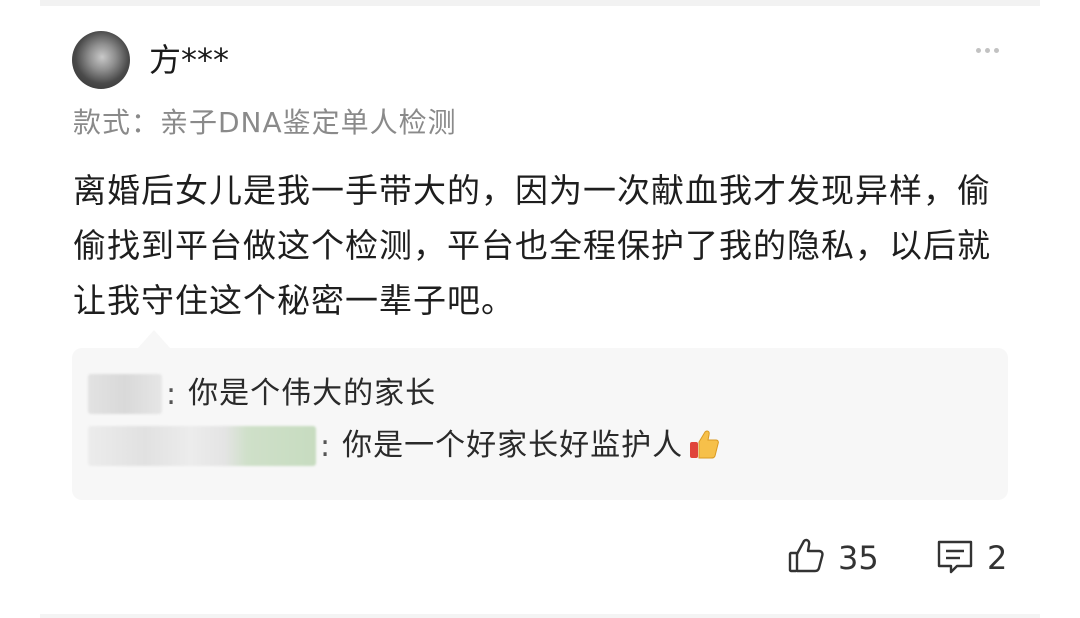  Describe the element at coordinates (265, 122) in the screenshot. I see `product-variant: 款式：亲子DNA鉴定单人检测` at that location.